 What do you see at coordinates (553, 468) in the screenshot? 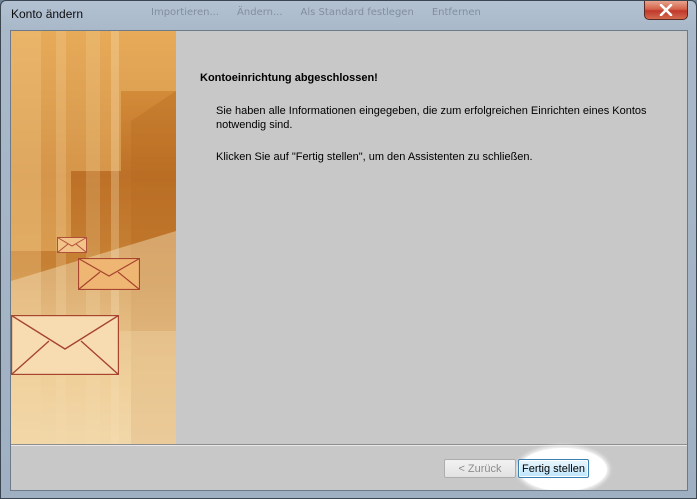
I see `finish-button: Fertig stellen` at bounding box center [553, 468].